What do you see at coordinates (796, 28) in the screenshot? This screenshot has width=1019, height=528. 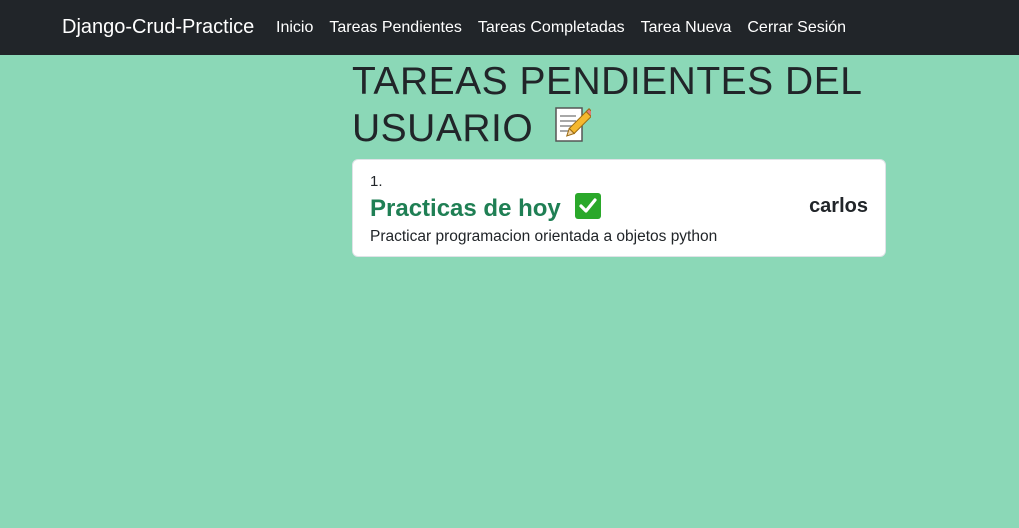 I see `nav-link-cerrar-sesion: Cerrar Sesión` at bounding box center [796, 28].